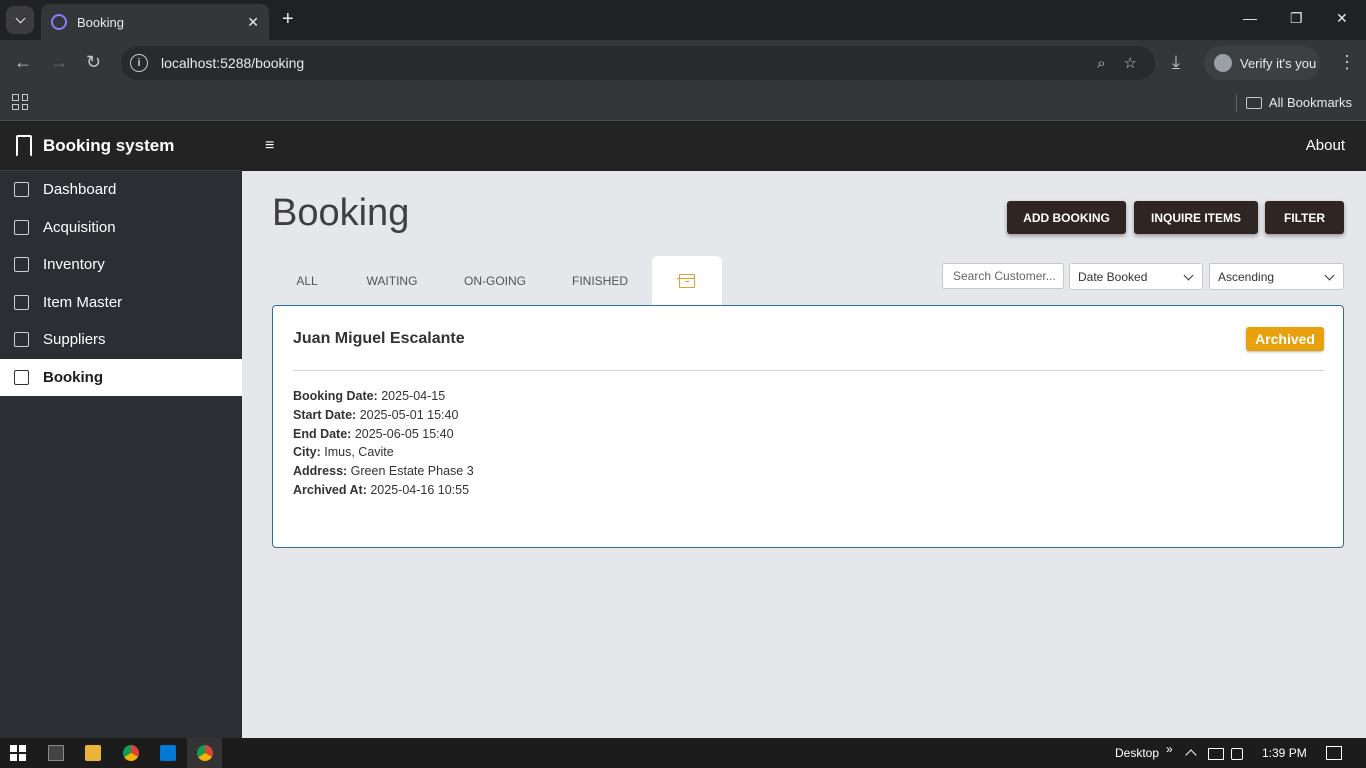 This screenshot has height=768, width=1366. Describe the element at coordinates (1169, 749) in the screenshot. I see `overflow-icon: »` at that location.